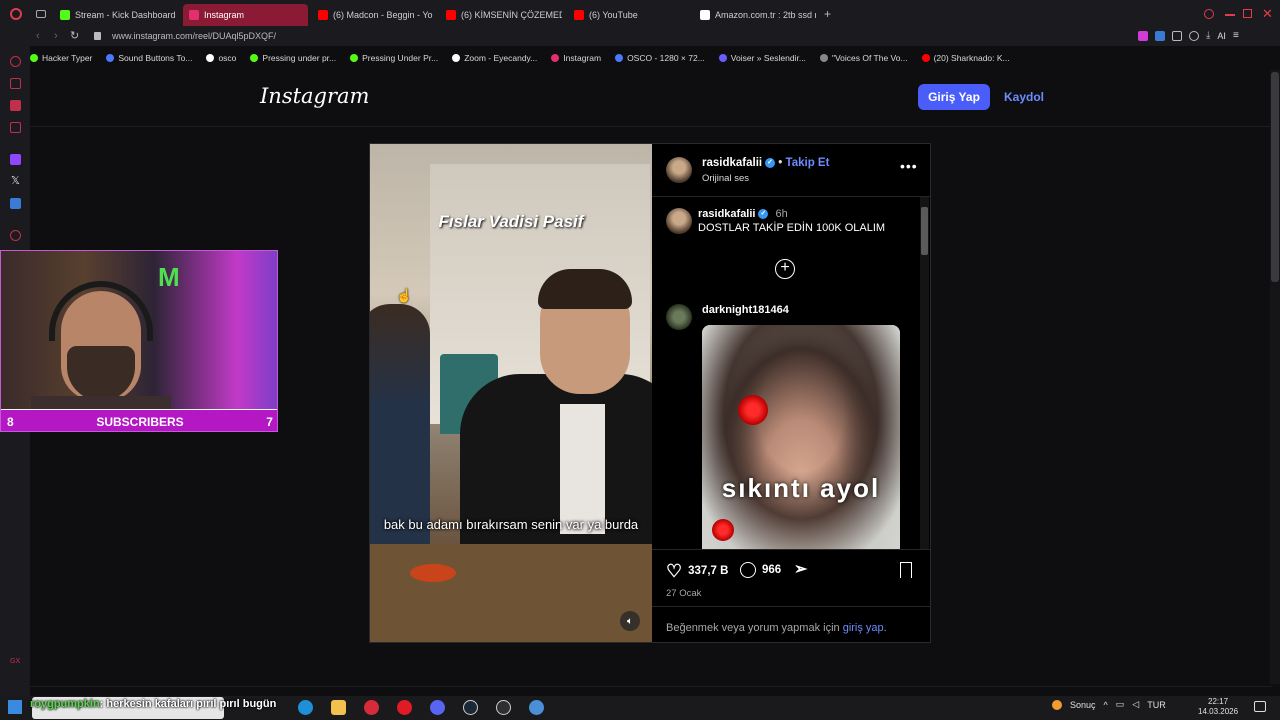 The width and height of the screenshot is (1280, 720). I want to click on language-indicator: TUR, so click(1156, 705).